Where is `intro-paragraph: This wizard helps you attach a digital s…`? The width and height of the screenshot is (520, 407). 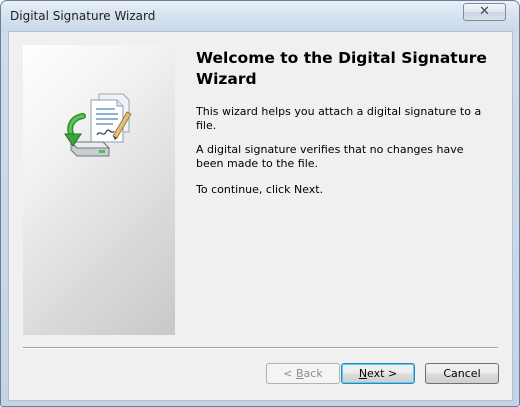 intro-paragraph: This wizard helps you attach a digital s… is located at coordinates (339, 118).